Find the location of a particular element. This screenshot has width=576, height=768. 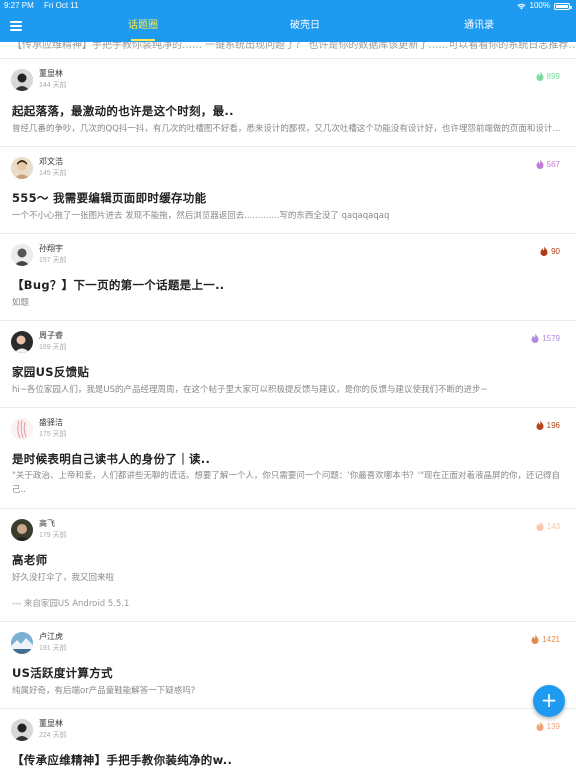

author-name: 周子睿 is located at coordinates (51, 335).